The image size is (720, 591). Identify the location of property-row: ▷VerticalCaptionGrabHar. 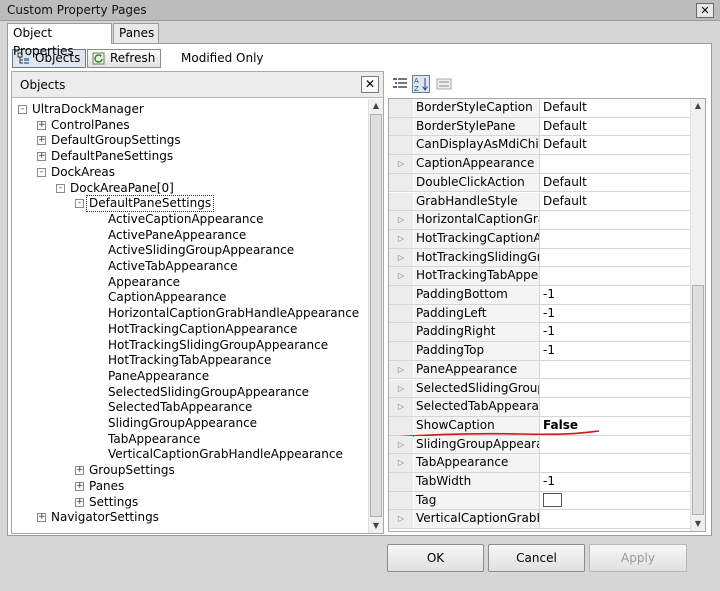
(540, 520).